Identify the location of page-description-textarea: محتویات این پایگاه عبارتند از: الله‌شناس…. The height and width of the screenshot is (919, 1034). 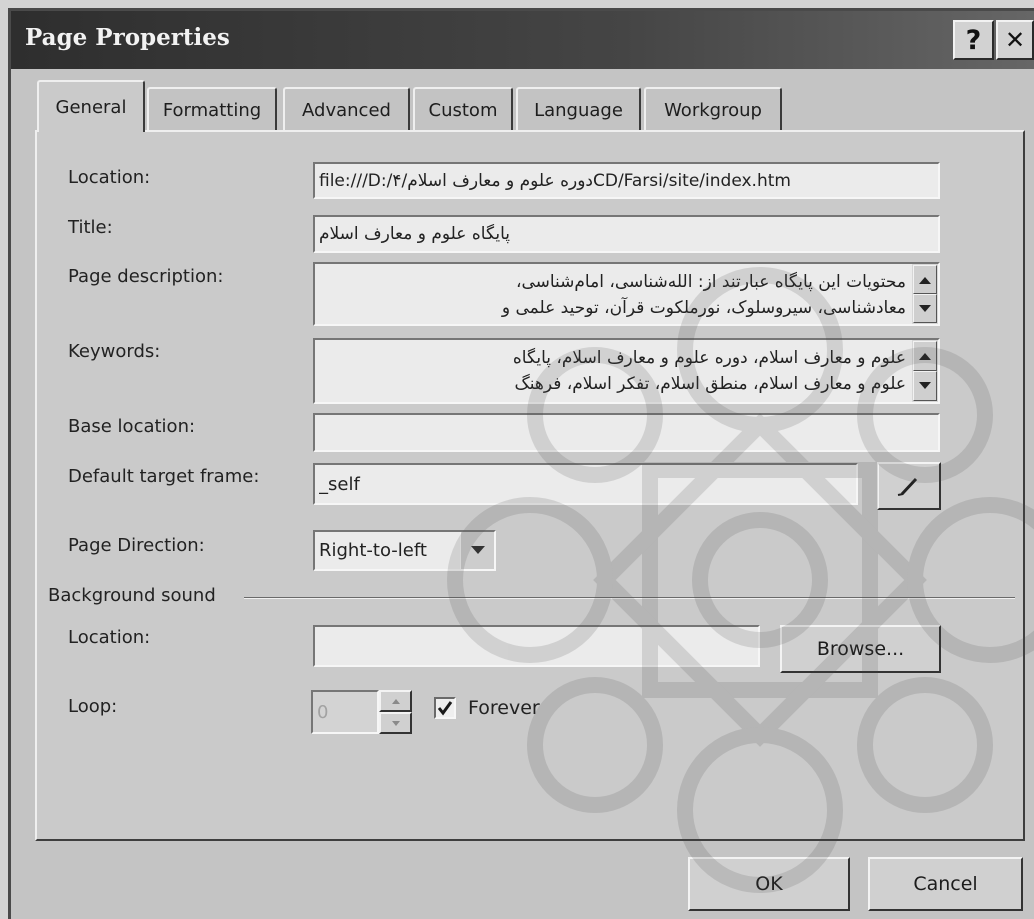
(626, 294).